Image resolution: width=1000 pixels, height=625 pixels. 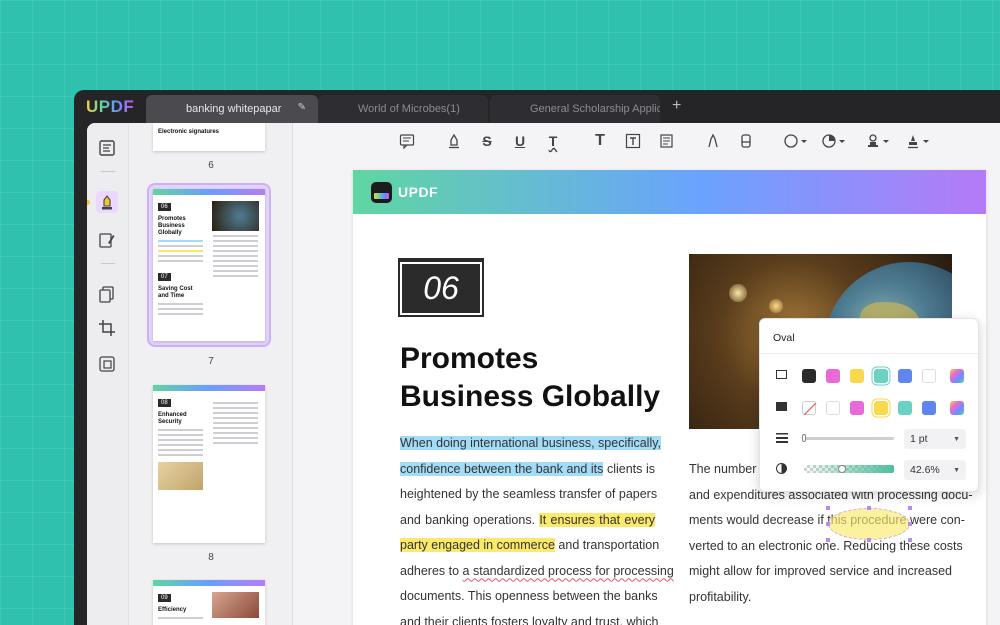 I want to click on crop-icon, so click(x=107, y=328).